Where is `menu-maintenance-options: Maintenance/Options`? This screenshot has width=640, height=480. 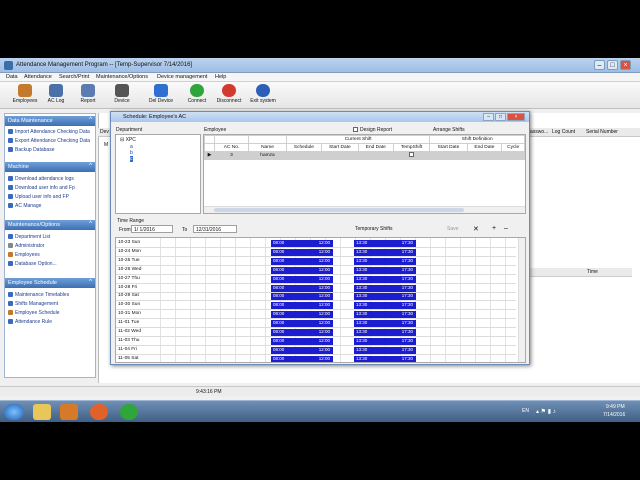
menu-maintenance-options: Maintenance/Options is located at coordinates (122, 77).